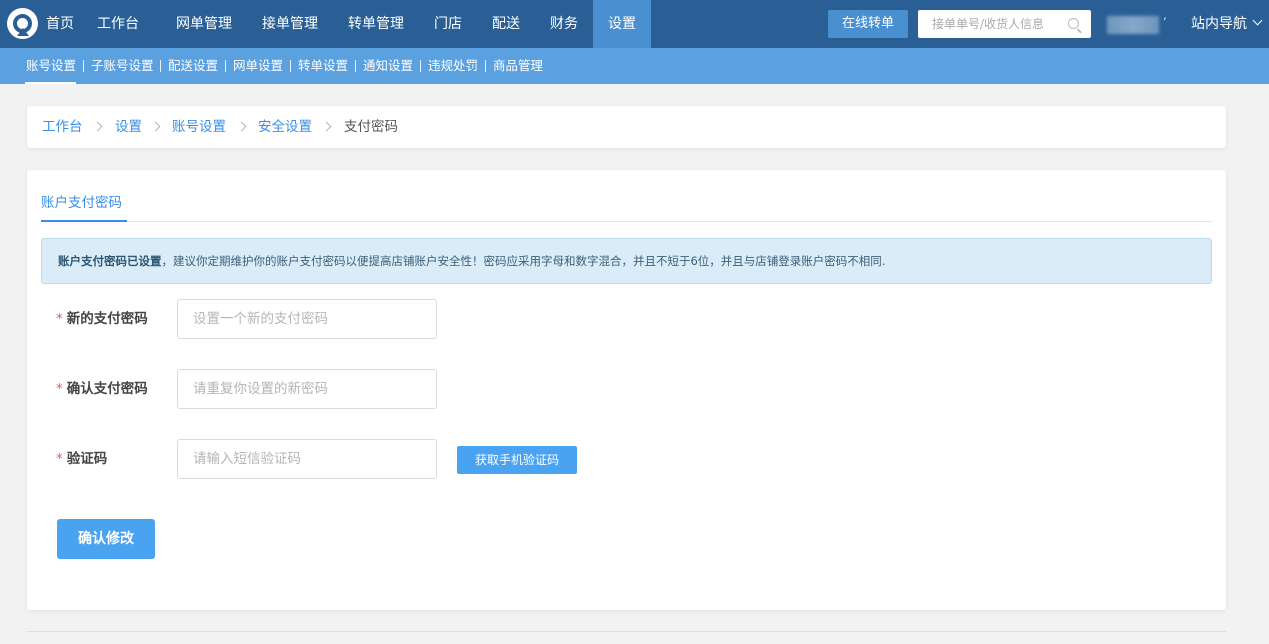 The image size is (1269, 644). I want to click on sms-code-field-wrapper, so click(307, 459).